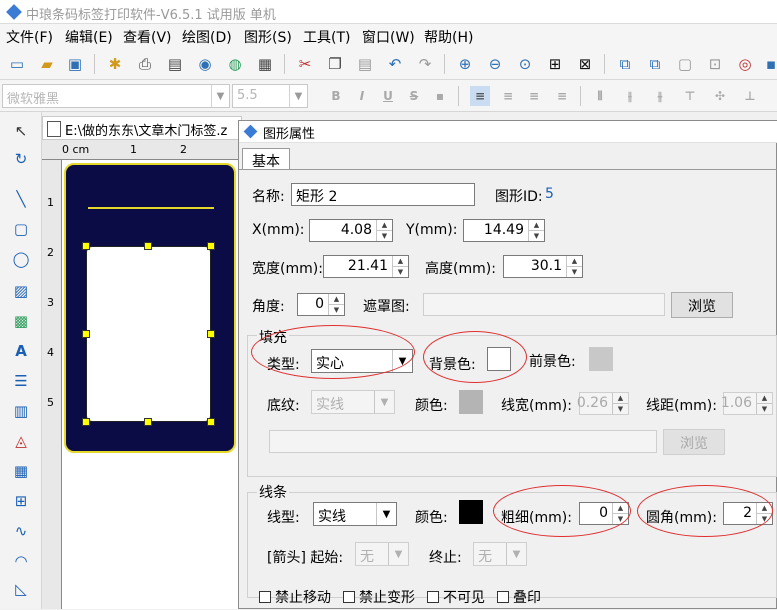 The image size is (777, 610). What do you see at coordinates (205, 64) in the screenshot?
I see `database-icon: ◉` at bounding box center [205, 64].